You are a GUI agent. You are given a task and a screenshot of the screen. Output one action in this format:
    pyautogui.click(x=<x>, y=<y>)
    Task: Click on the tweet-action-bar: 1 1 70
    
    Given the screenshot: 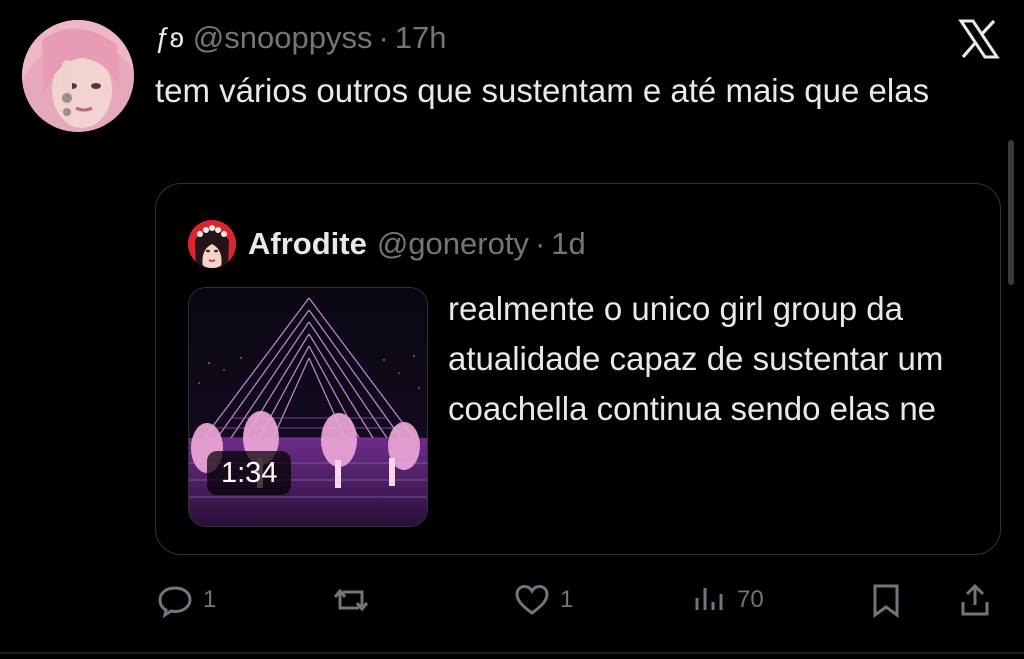 What is the action you would take?
    pyautogui.click(x=578, y=600)
    